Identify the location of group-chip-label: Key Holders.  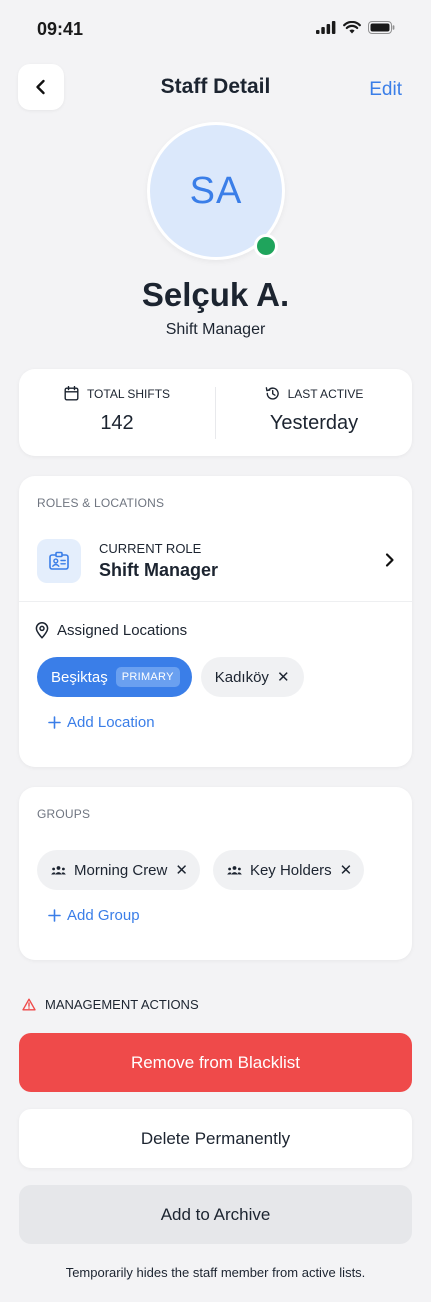
(290, 870).